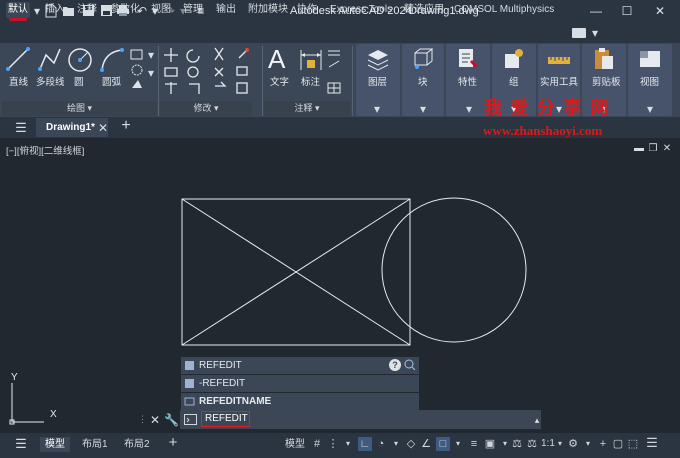 This screenshot has height=458, width=680. Describe the element at coordinates (395, 365) in the screenshot. I see `help-icon: ?` at that location.